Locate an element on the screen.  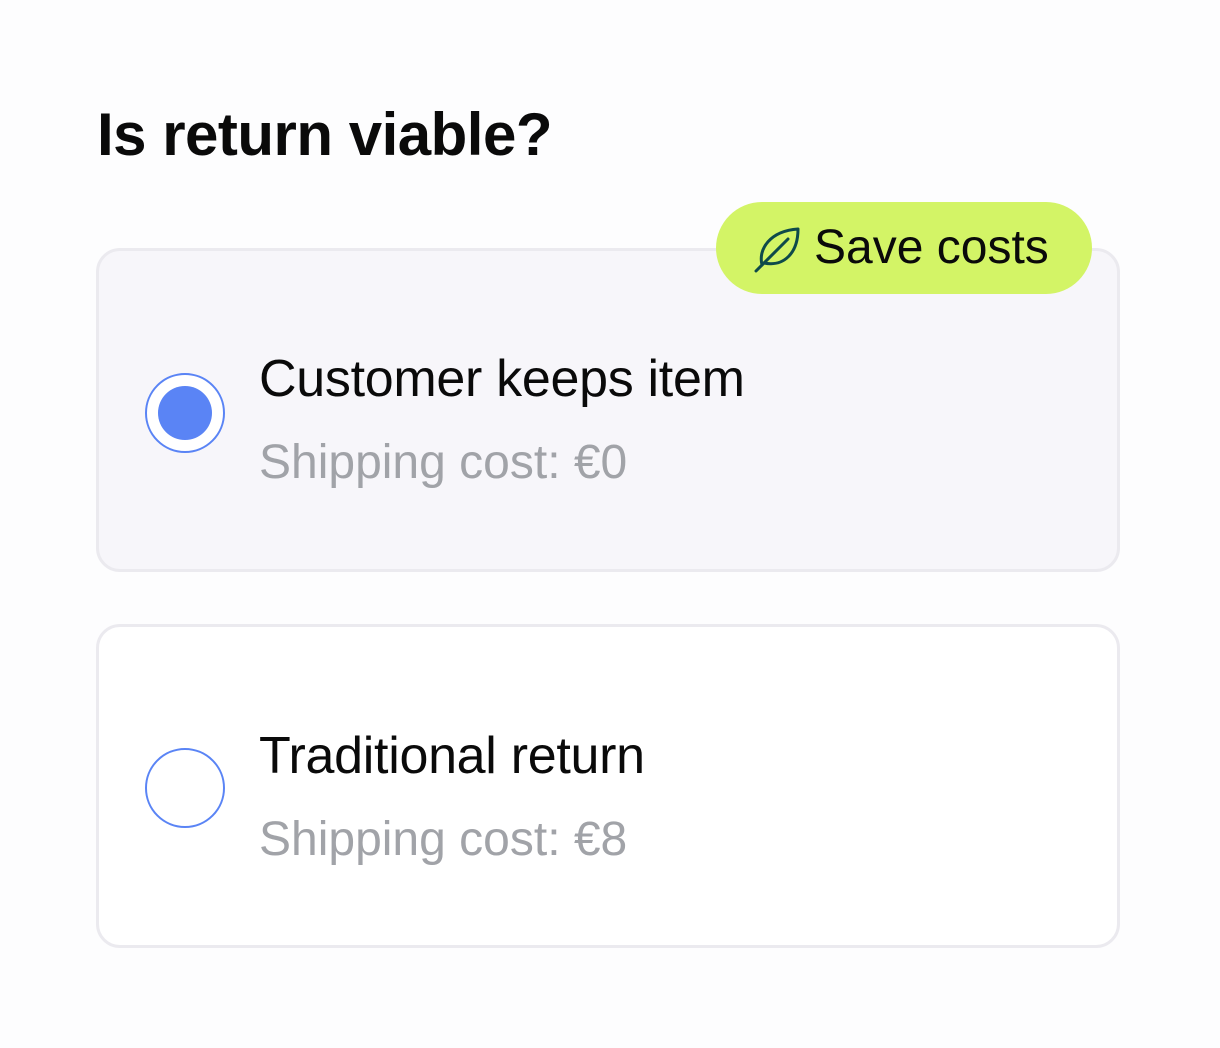
page-title: Is return viable? is located at coordinates (324, 134).